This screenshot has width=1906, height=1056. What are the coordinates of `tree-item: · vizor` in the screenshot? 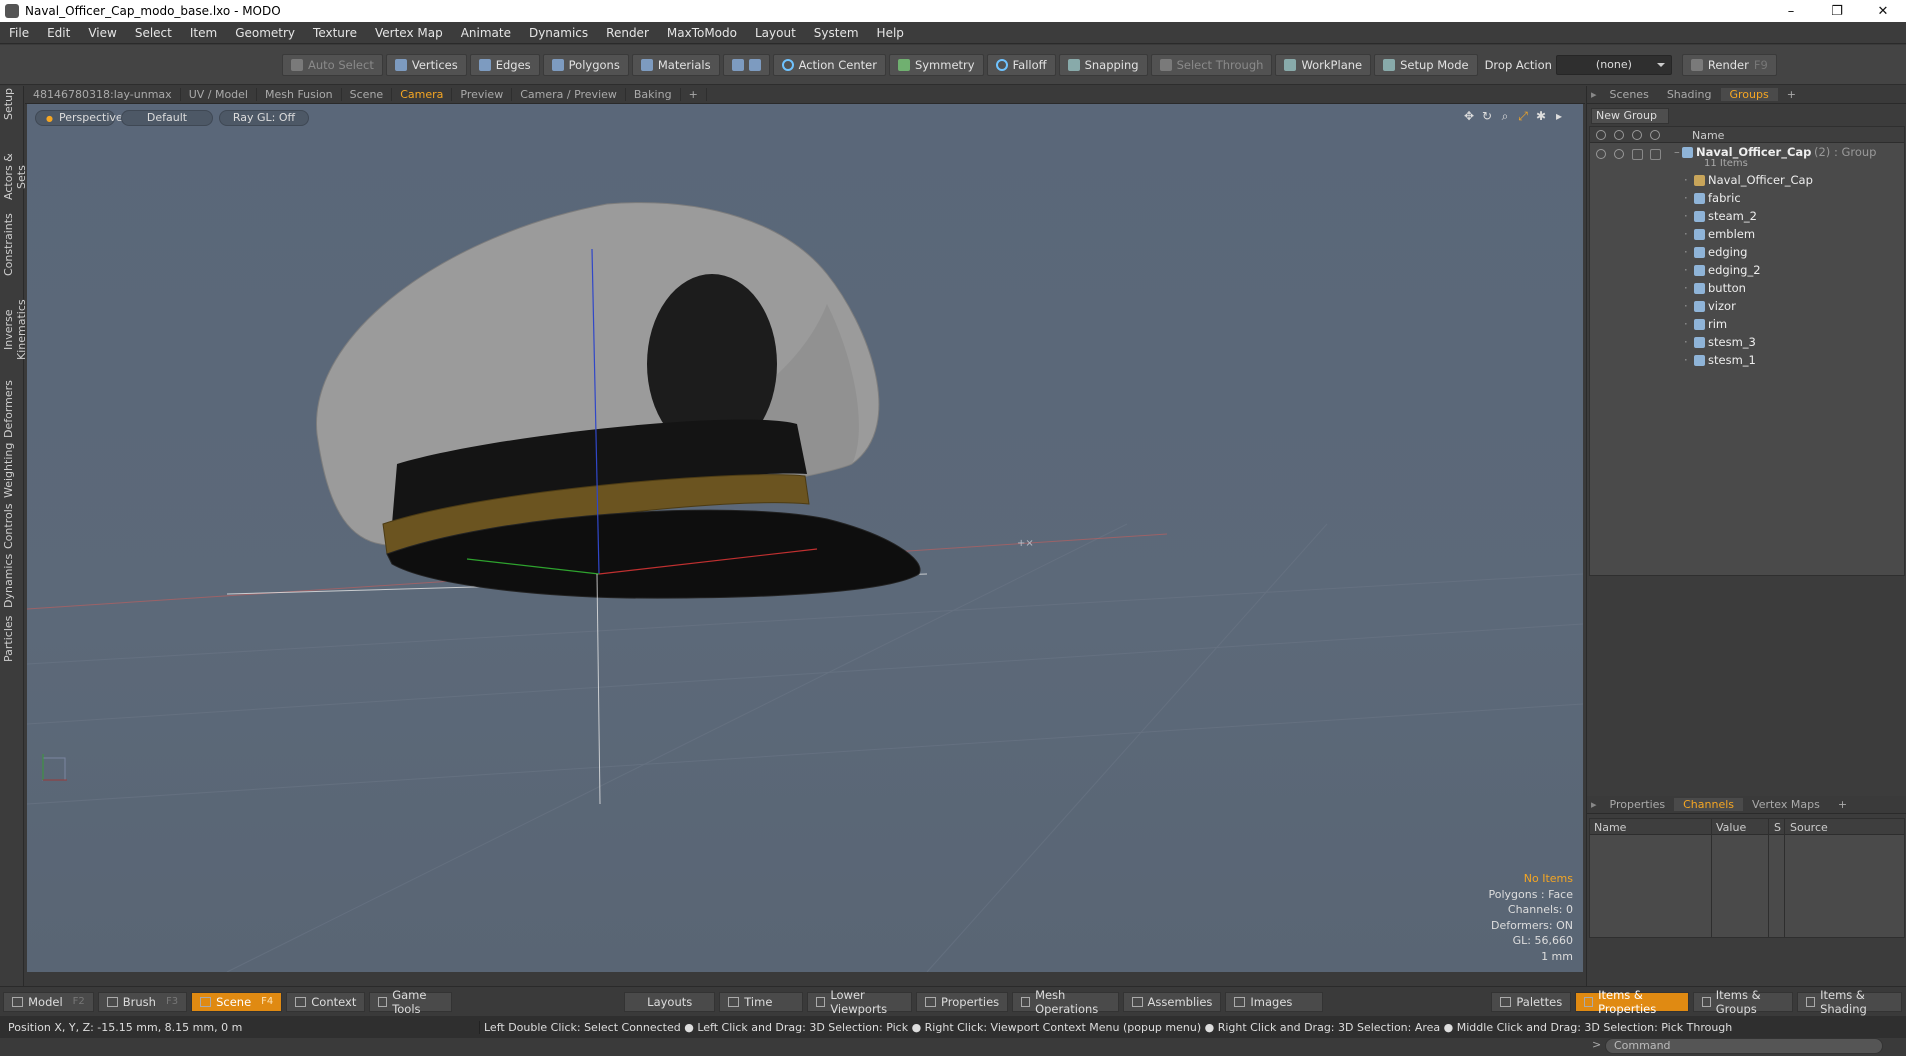 It's located at (1747, 306).